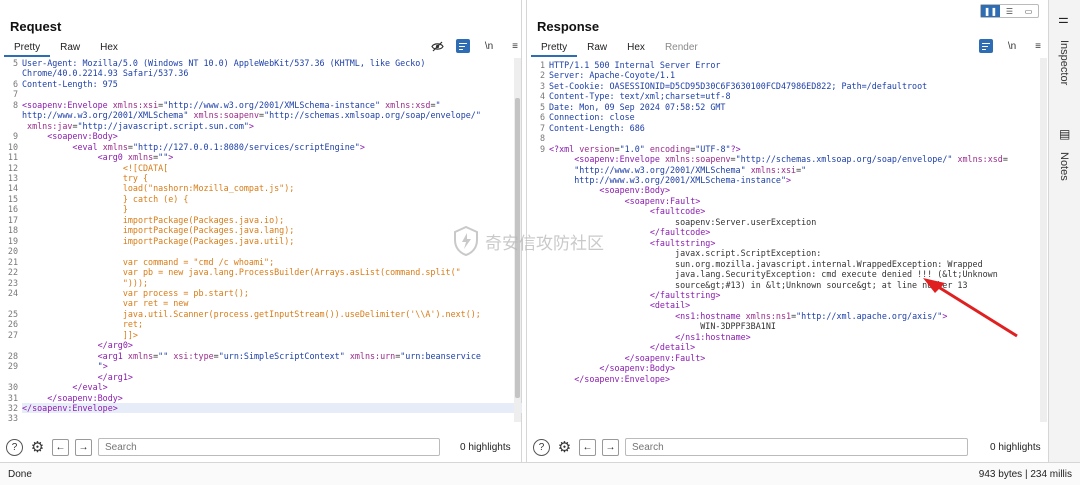 This screenshot has height=485, width=1080. What do you see at coordinates (568, 26) in the screenshot?
I see `response-title: Response` at bounding box center [568, 26].